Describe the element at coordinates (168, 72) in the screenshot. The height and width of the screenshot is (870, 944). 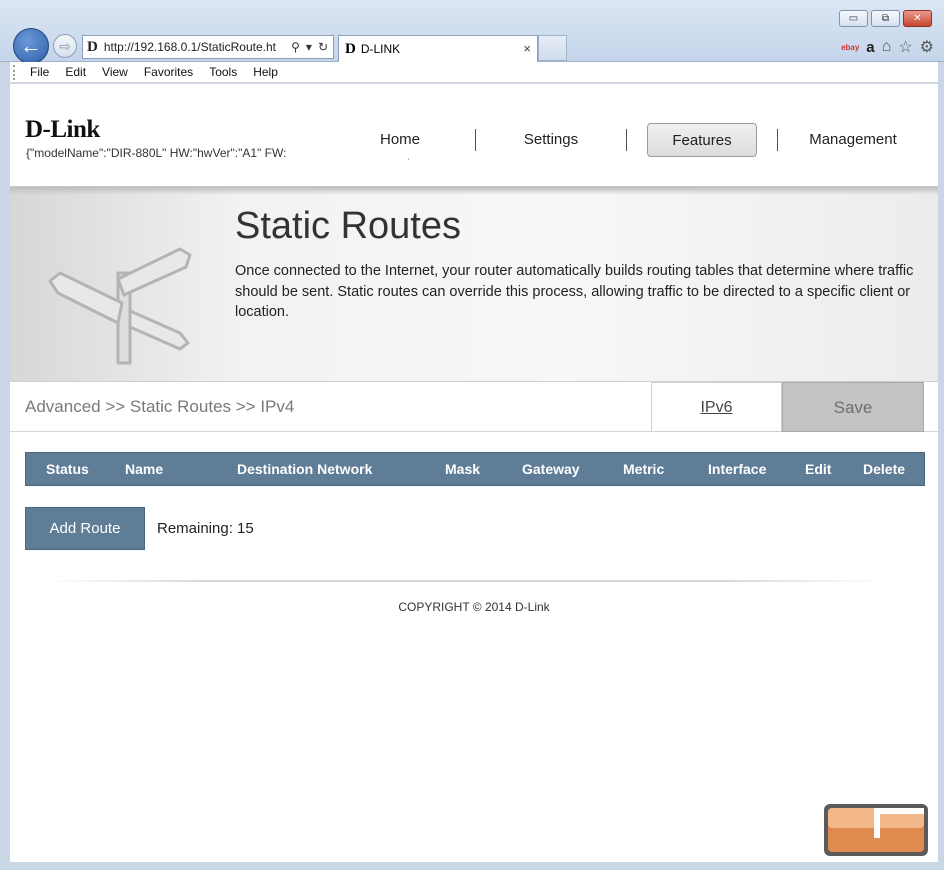
I see `menu-favorites: Favorites` at that location.